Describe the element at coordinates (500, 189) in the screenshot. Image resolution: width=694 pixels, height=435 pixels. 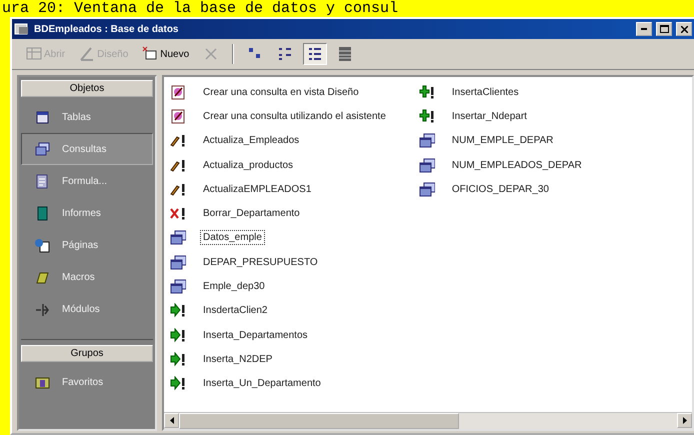
I see `query-item: OFICIOS_DEPAR_30` at that location.